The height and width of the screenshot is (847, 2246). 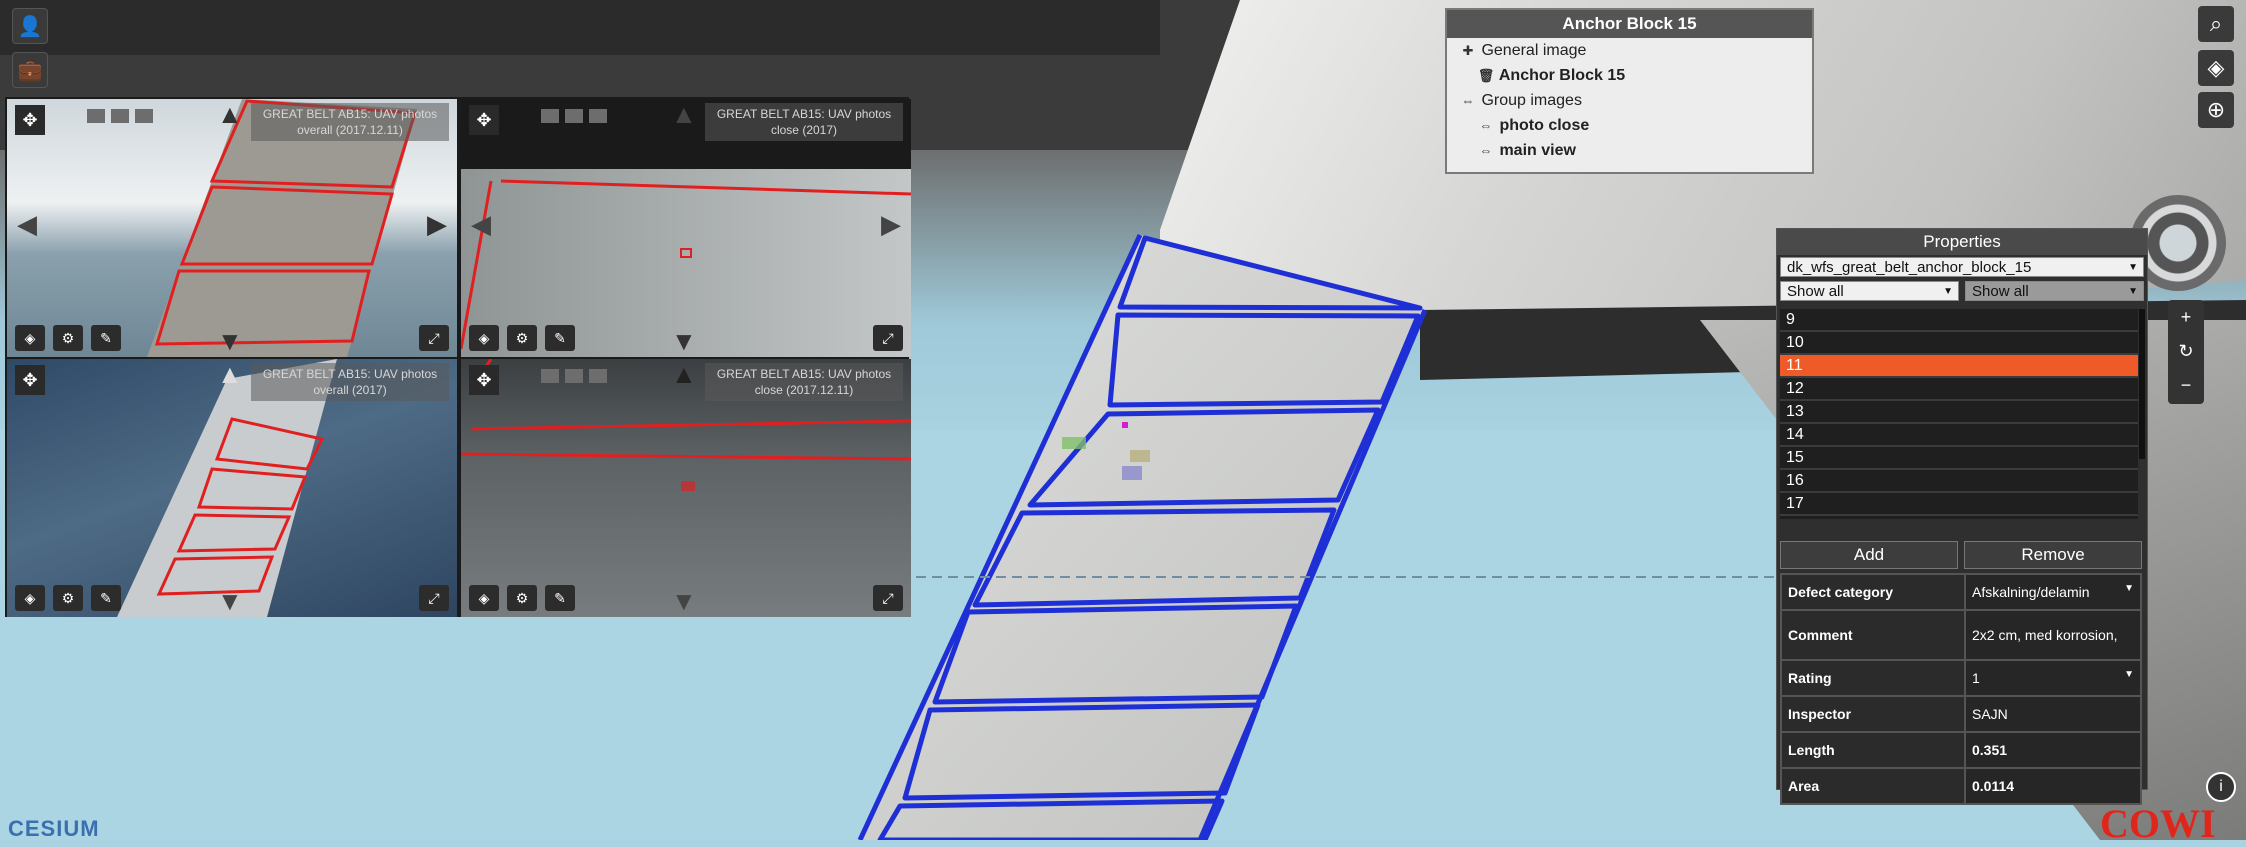 What do you see at coordinates (1976, 678) in the screenshot?
I see `property-value: 1` at bounding box center [1976, 678].